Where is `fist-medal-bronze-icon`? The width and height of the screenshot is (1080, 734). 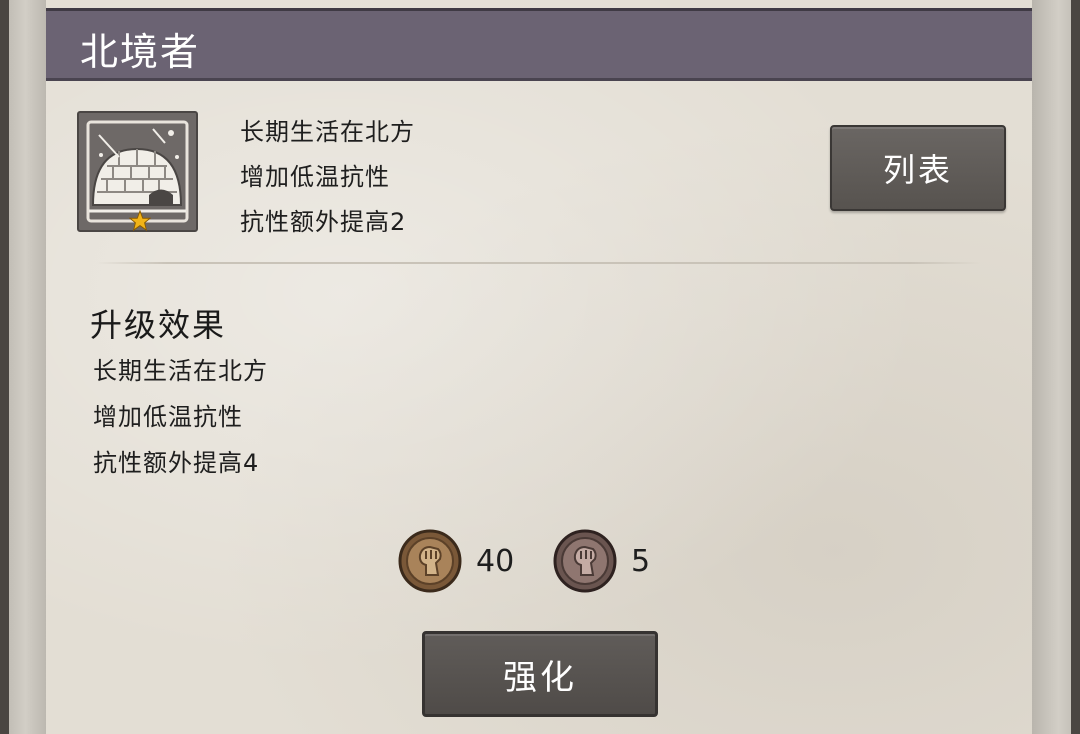 fist-medal-bronze-icon is located at coordinates (430, 561).